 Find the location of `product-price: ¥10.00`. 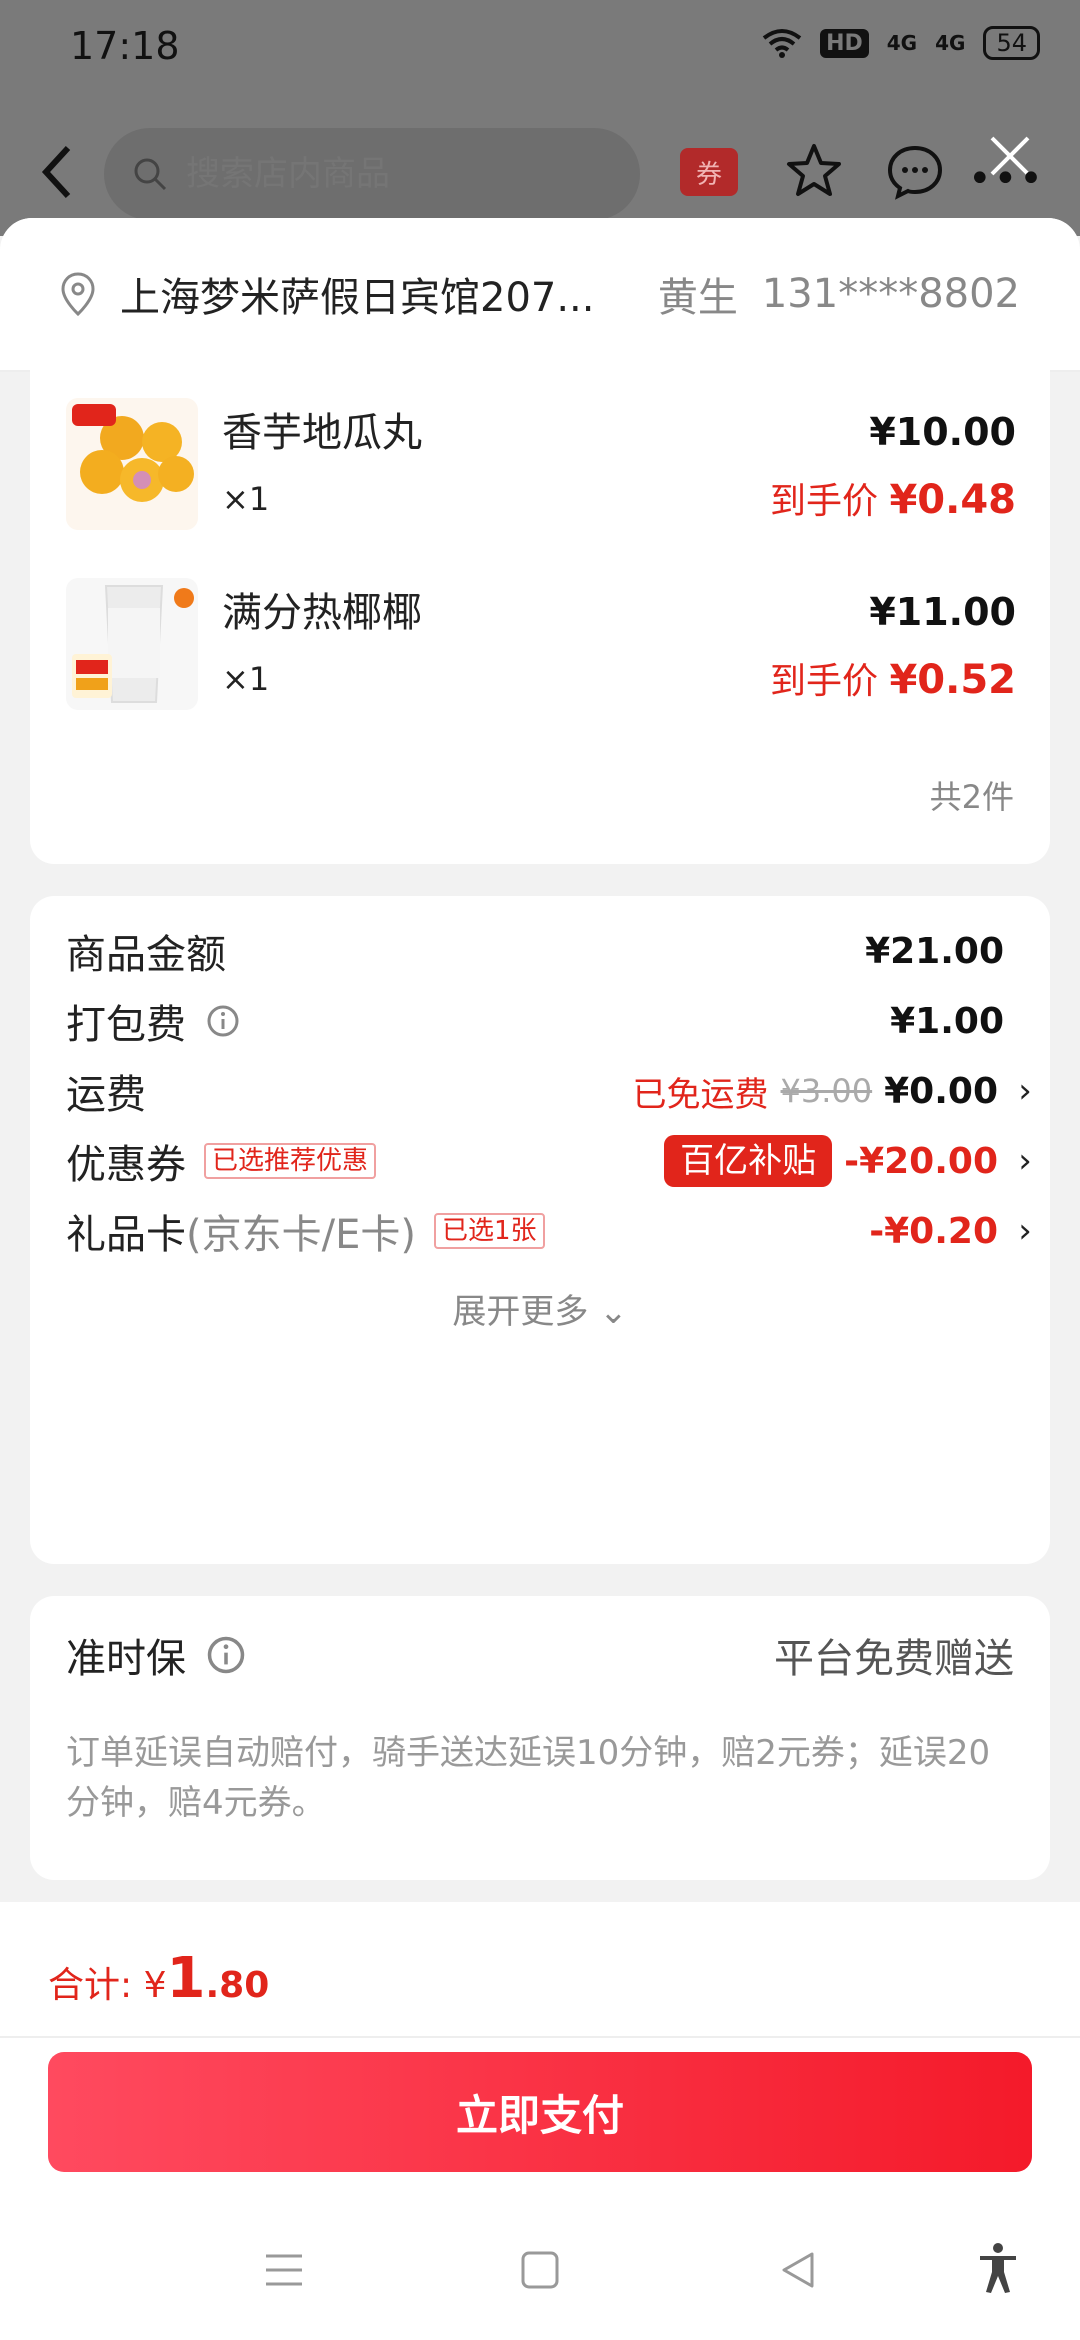

product-price: ¥10.00 is located at coordinates (942, 432).